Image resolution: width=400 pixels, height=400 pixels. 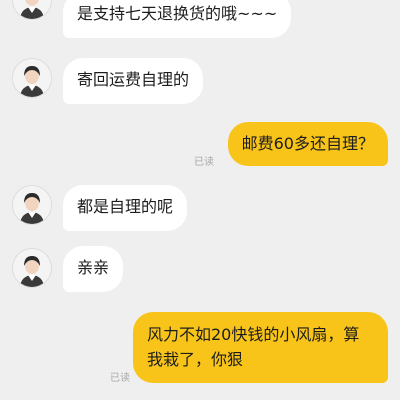 I want to click on message-bubble-incoming: 是支持七天退换货的哦~~~, so click(x=177, y=19).